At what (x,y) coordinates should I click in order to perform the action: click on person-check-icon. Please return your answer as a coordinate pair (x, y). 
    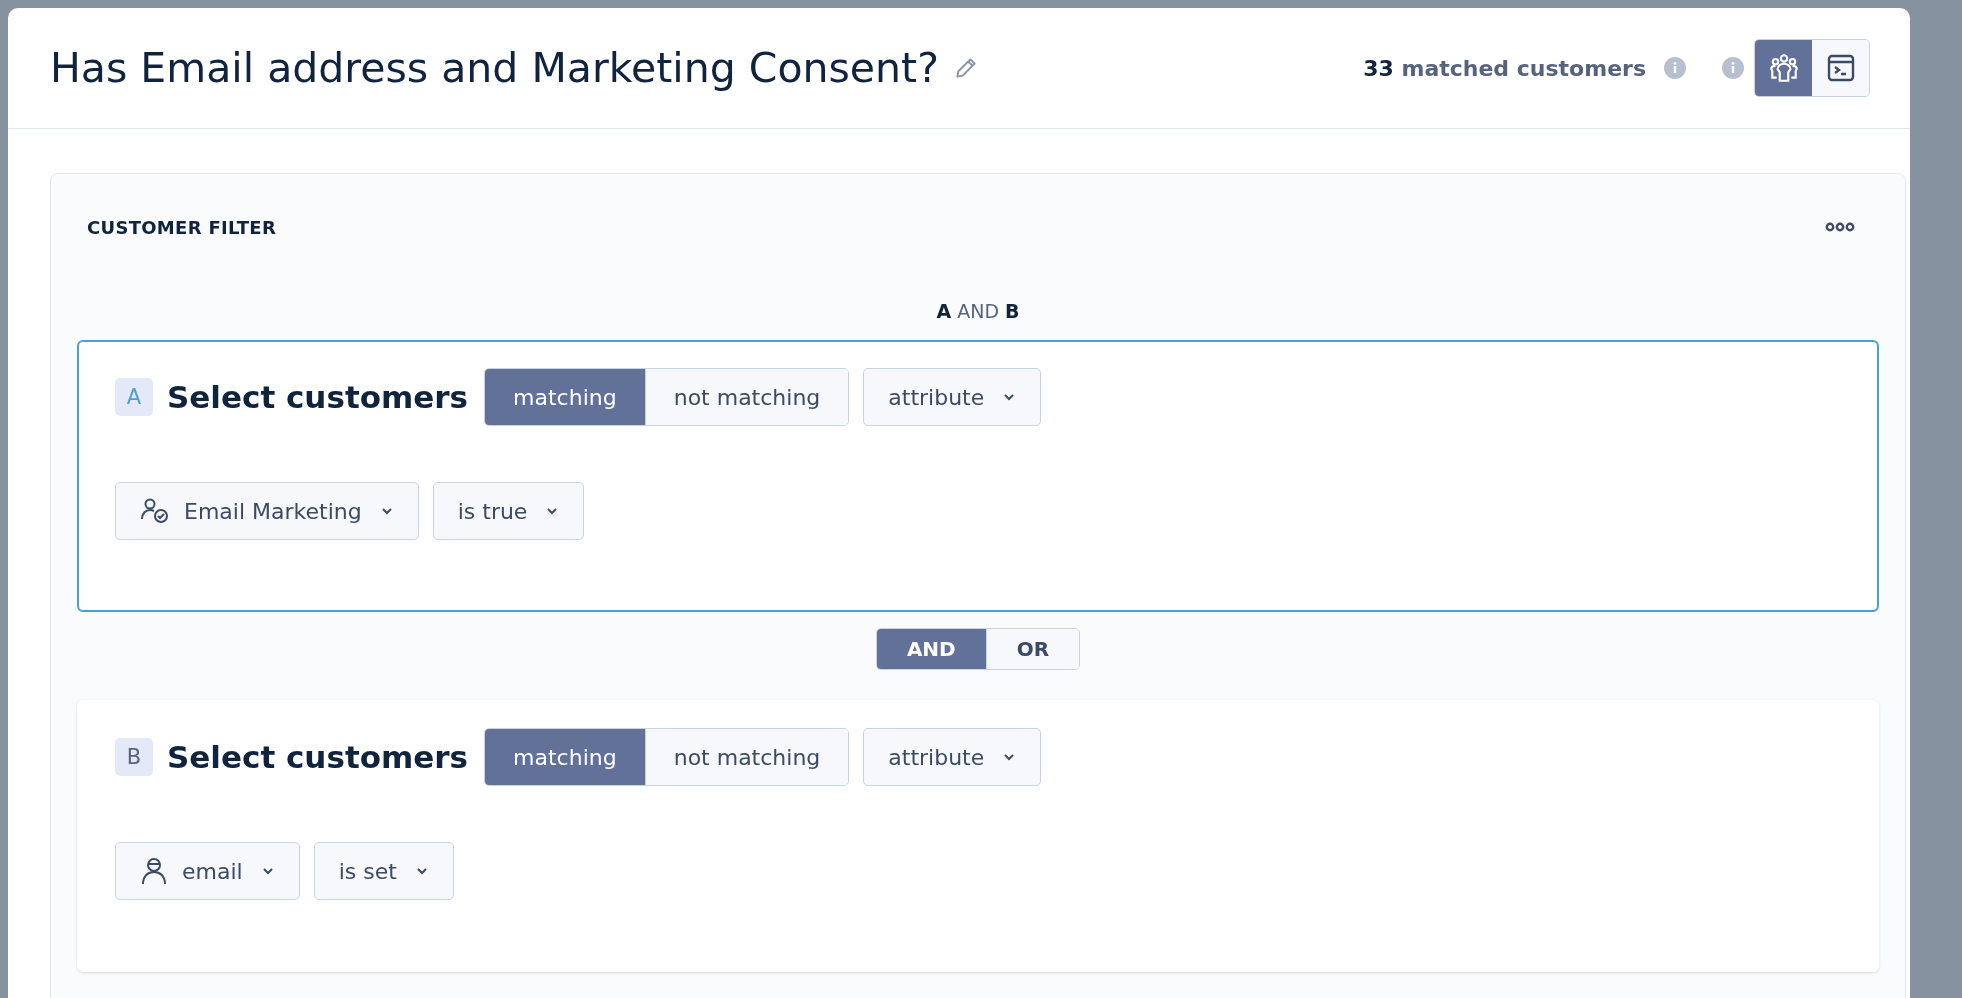
    Looking at the image, I should click on (155, 511).